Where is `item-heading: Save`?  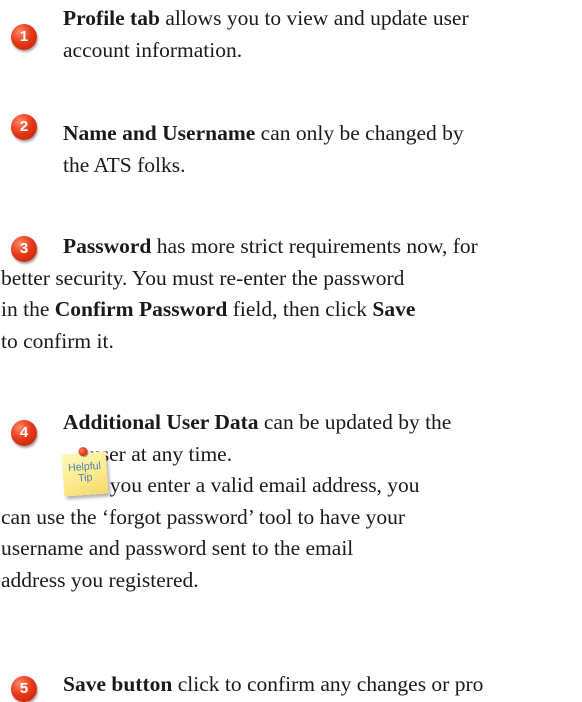 item-heading: Save is located at coordinates (394, 309).